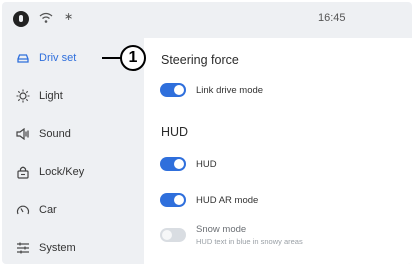  Describe the element at coordinates (249, 241) in the screenshot. I see `snow-mode-sublabel: HUD text in blue in snowy areas` at that location.